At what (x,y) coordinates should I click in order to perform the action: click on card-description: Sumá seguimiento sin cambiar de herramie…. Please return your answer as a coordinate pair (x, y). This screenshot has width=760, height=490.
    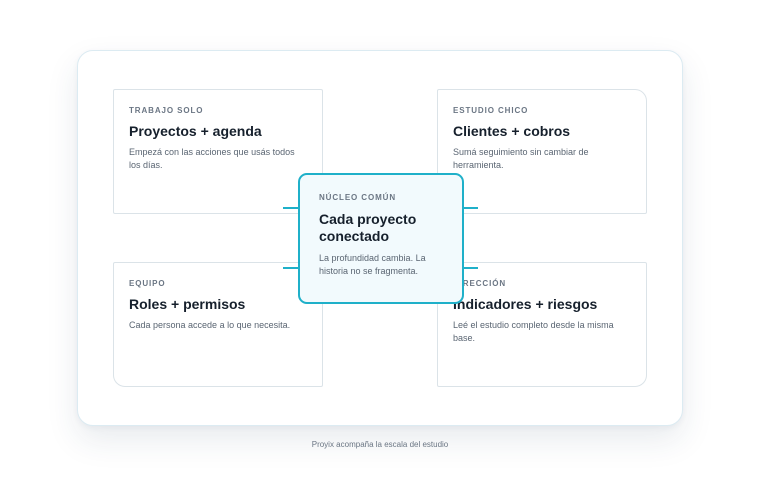
    Looking at the image, I should click on (521, 158).